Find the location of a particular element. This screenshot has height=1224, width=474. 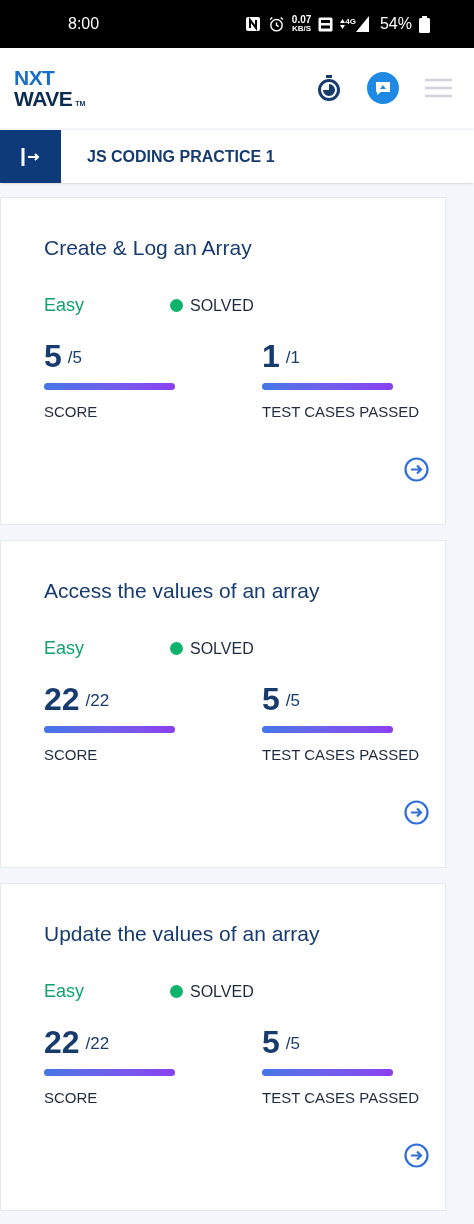

sidebar-toggle-button is located at coordinates (30, 156).